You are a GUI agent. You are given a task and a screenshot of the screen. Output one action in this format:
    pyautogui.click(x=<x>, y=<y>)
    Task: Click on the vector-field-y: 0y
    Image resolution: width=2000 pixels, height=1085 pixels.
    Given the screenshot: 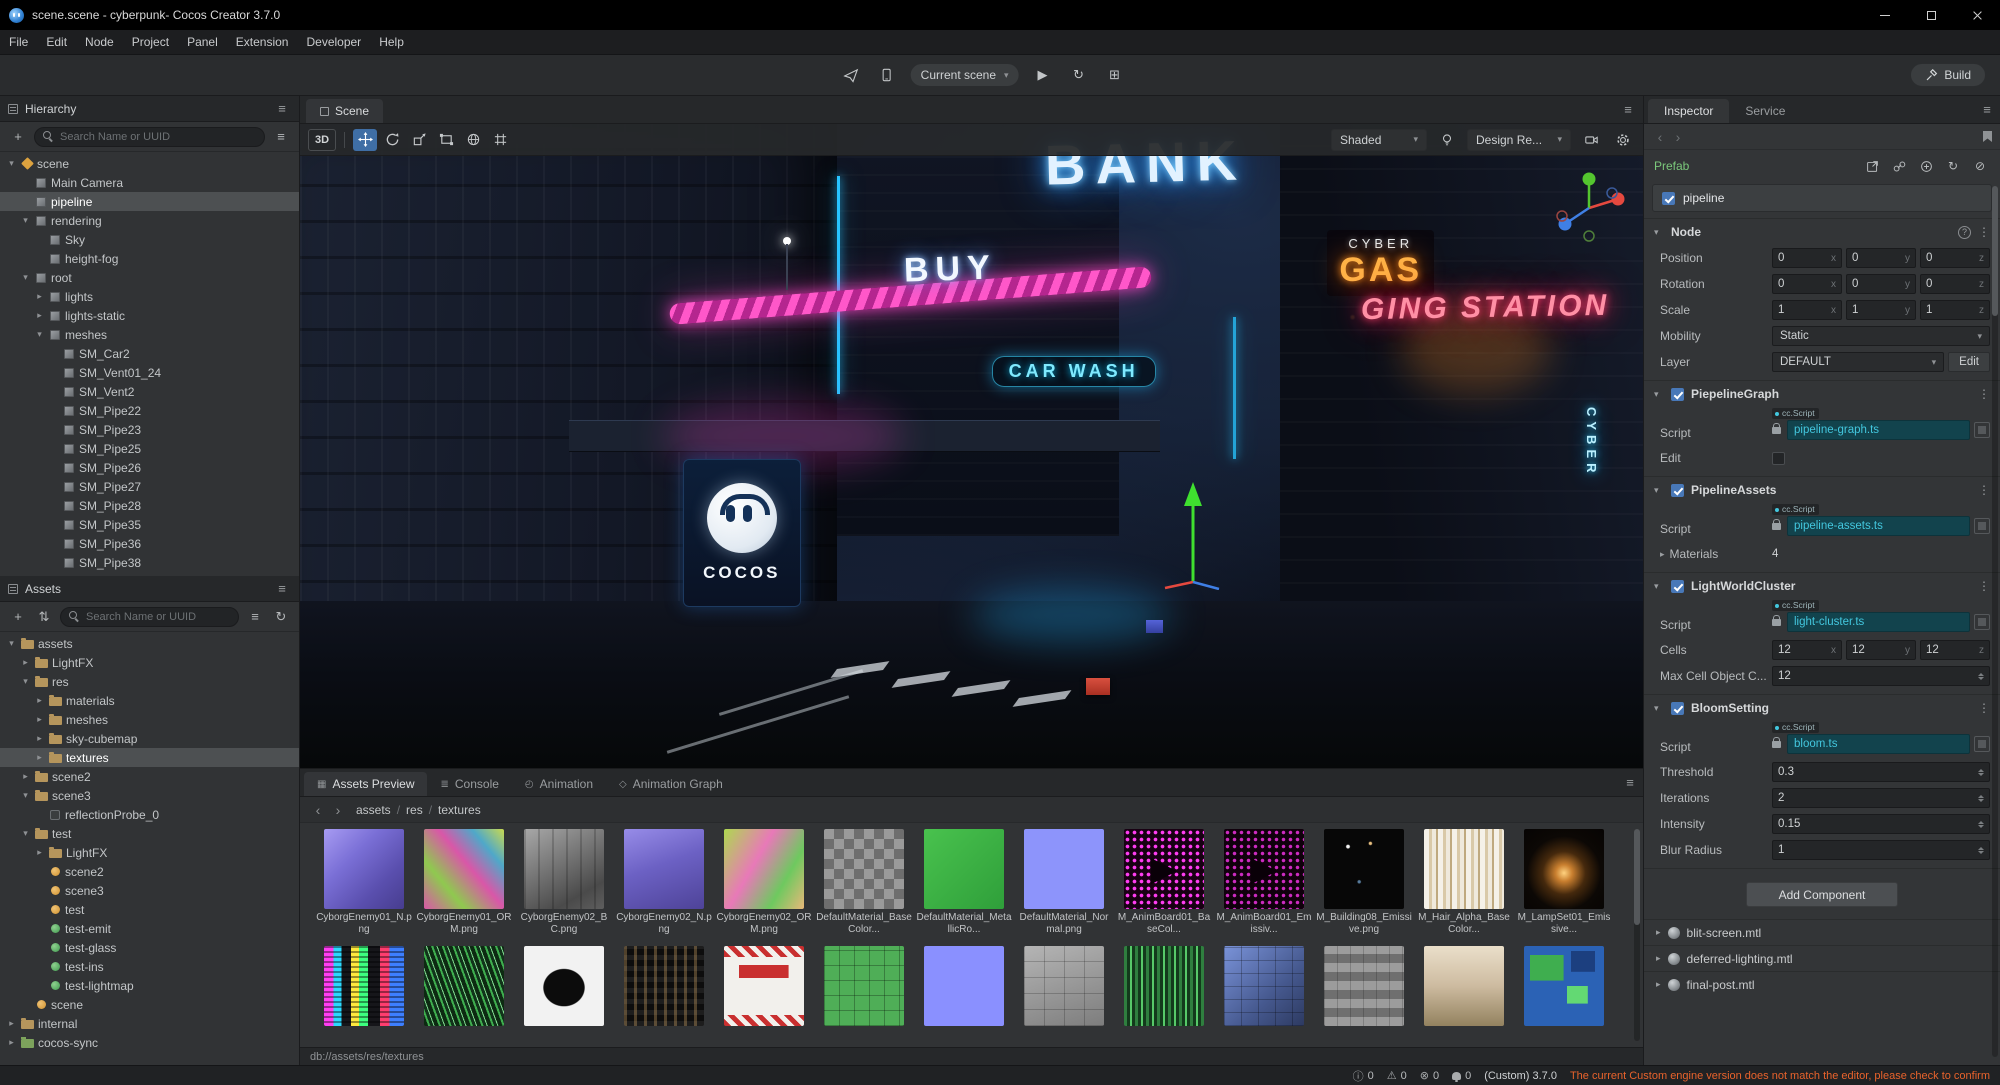 What is the action you would take?
    pyautogui.click(x=1881, y=258)
    